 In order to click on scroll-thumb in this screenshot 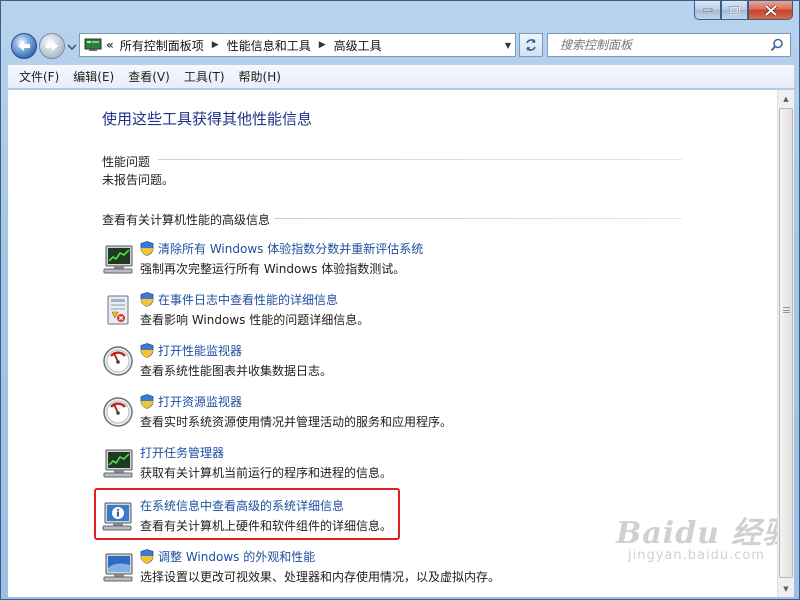, I will do `click(786, 343)`.